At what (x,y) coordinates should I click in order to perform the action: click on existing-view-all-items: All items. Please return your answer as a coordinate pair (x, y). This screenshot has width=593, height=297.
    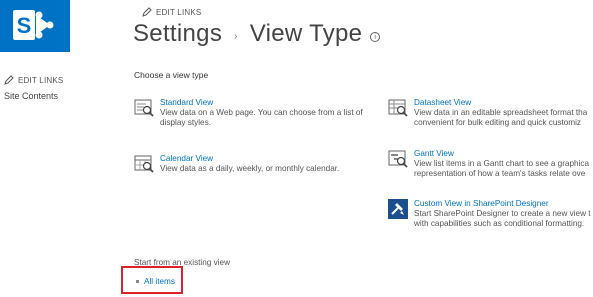
    Looking at the image, I should click on (155, 281).